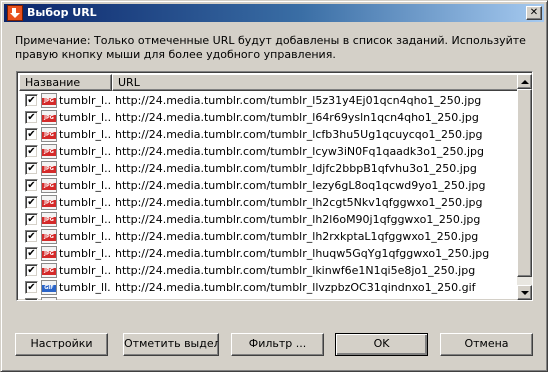 This screenshot has width=548, height=372. Describe the element at coordinates (524, 183) in the screenshot. I see `scroll-thumb` at that location.